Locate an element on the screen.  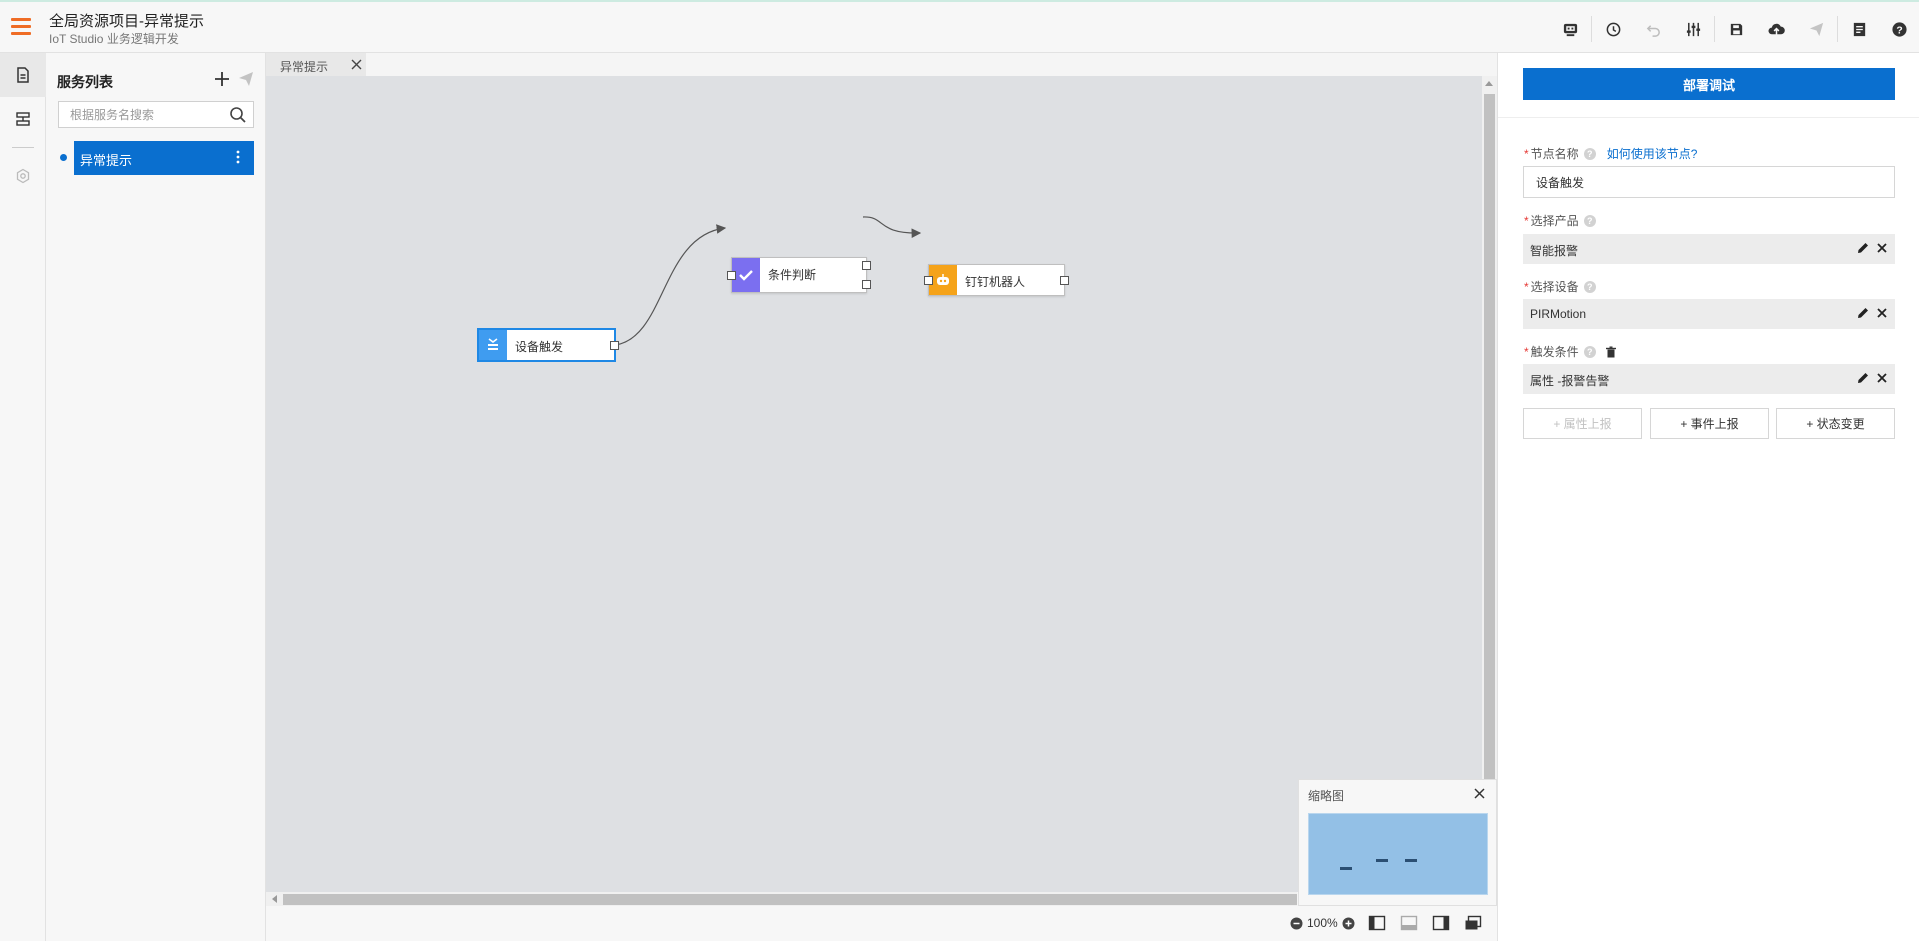
device-label-row: * 选择设备 ? is located at coordinates (1560, 286).